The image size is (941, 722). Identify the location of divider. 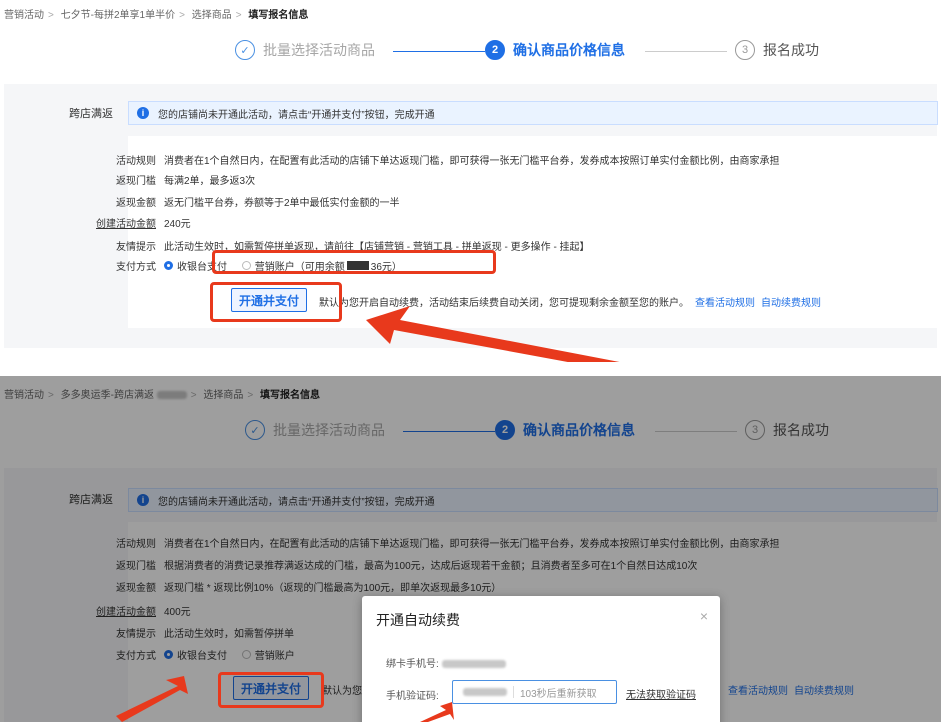
(470, 369).